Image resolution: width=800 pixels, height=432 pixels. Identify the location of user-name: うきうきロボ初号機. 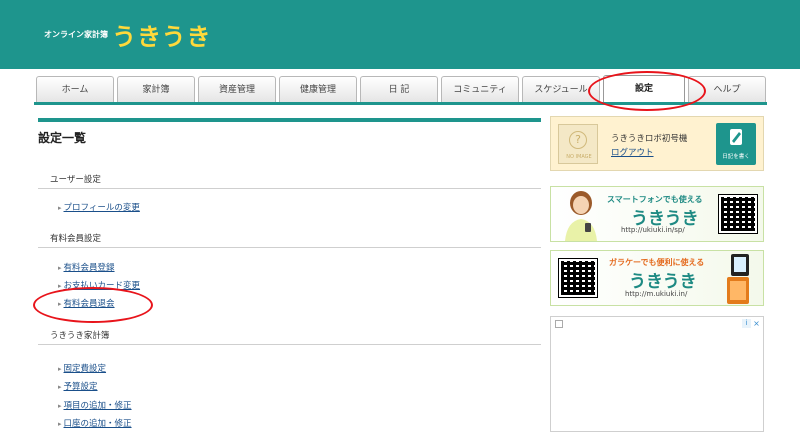
(649, 139).